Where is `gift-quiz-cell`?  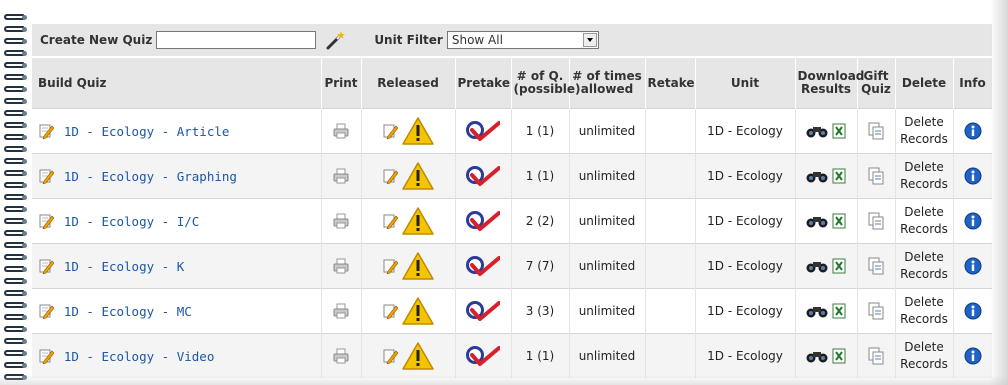 gift-quiz-cell is located at coordinates (876, 355).